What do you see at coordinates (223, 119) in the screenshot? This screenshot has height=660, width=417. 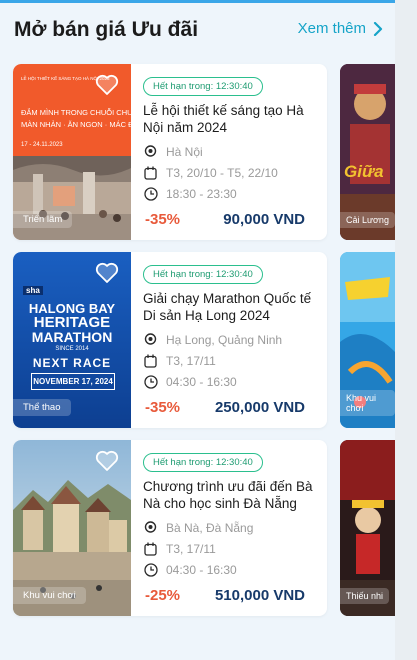 I see `event-name: Lễ hội thiết kế sáng tạo Hà Nội năm 2024` at bounding box center [223, 119].